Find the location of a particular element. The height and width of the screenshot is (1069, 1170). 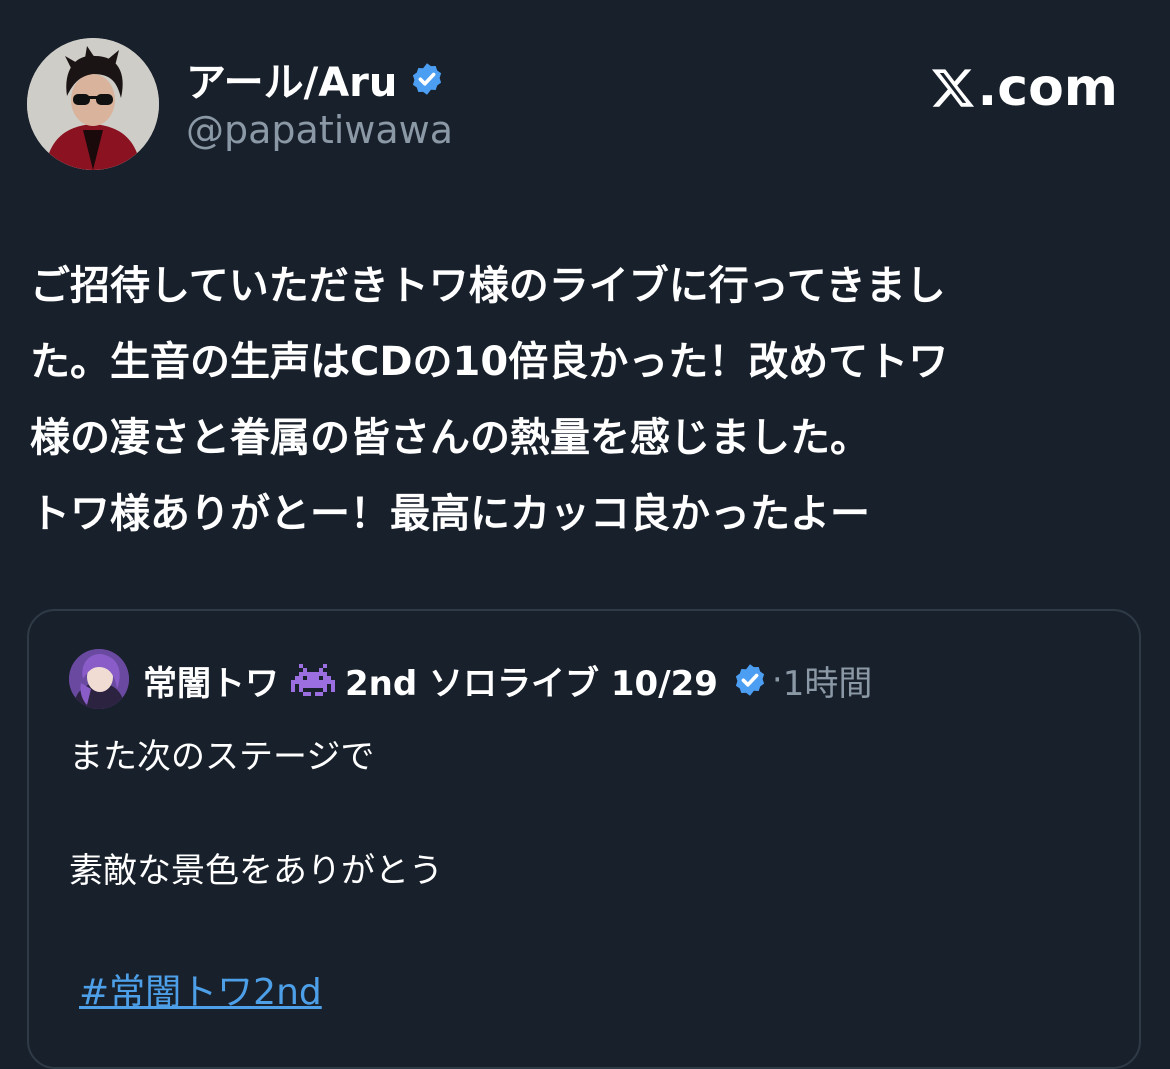

quoted-header: 常闇トワ 2nd ソロライブ 10/29 · 1時間 is located at coordinates (507, 680).